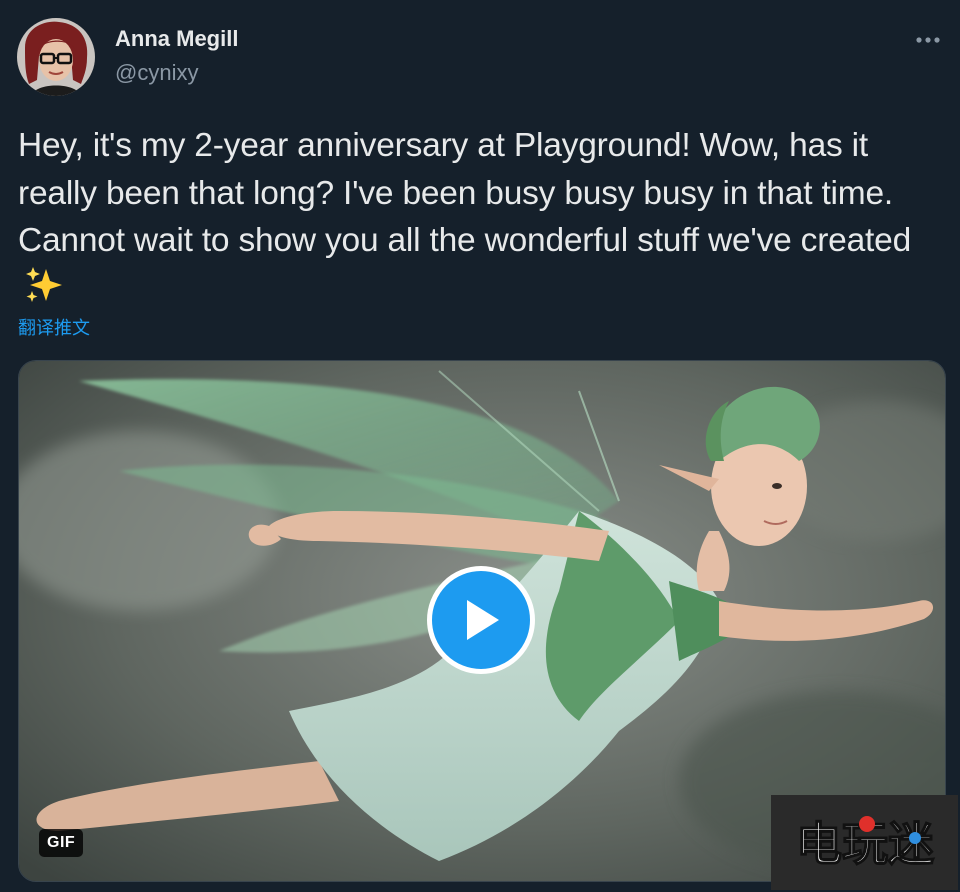 The width and height of the screenshot is (960, 892). I want to click on avatar-photo-icon, so click(56, 57).